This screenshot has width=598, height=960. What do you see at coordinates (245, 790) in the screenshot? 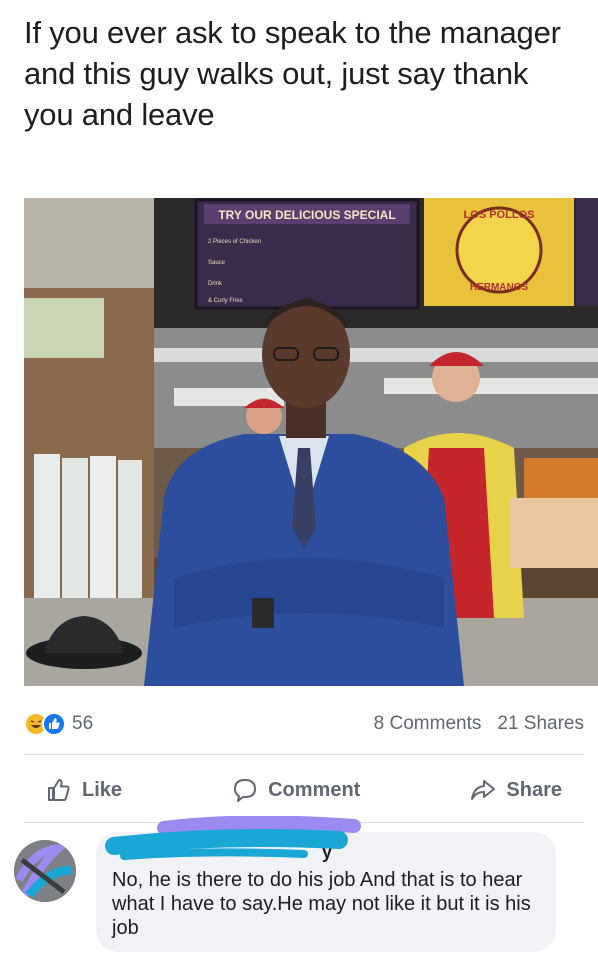
I see `speech-bubble-icon` at bounding box center [245, 790].